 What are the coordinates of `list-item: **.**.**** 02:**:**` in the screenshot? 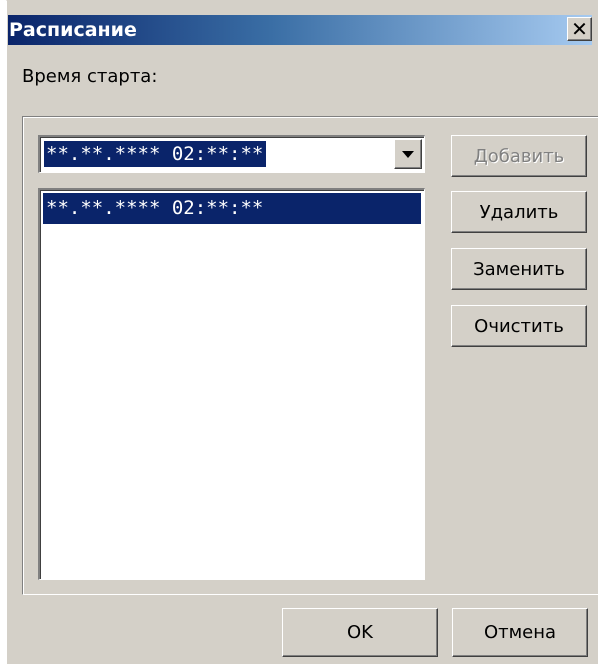 It's located at (232, 208).